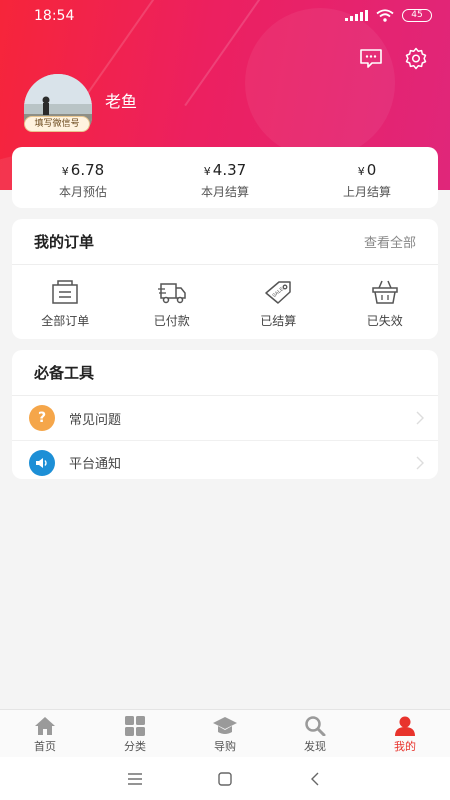 The image size is (450, 800). Describe the element at coordinates (225, 373) in the screenshot. I see `tools-header: 必备工具` at that location.